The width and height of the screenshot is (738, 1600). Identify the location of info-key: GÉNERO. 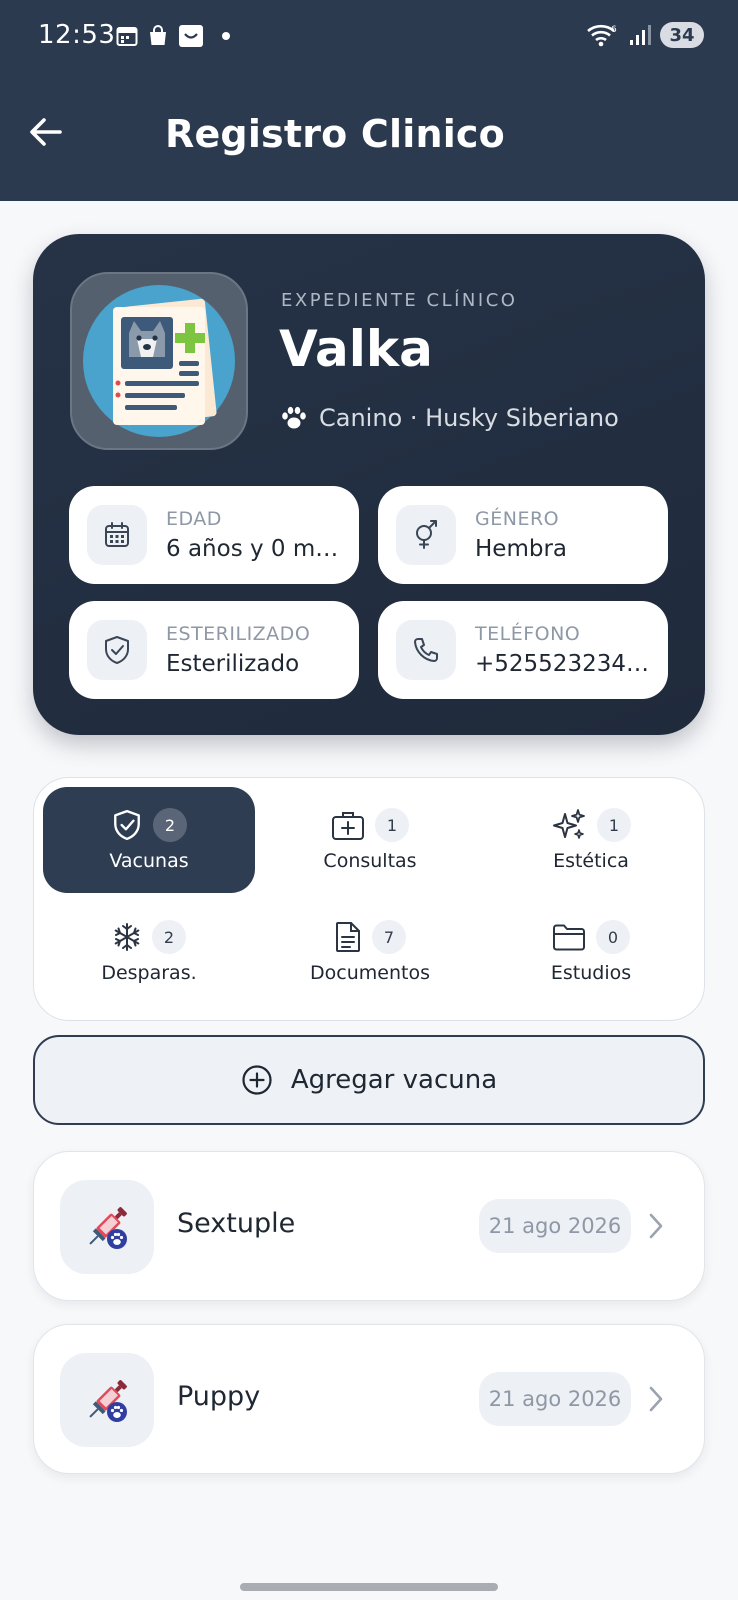
(517, 519).